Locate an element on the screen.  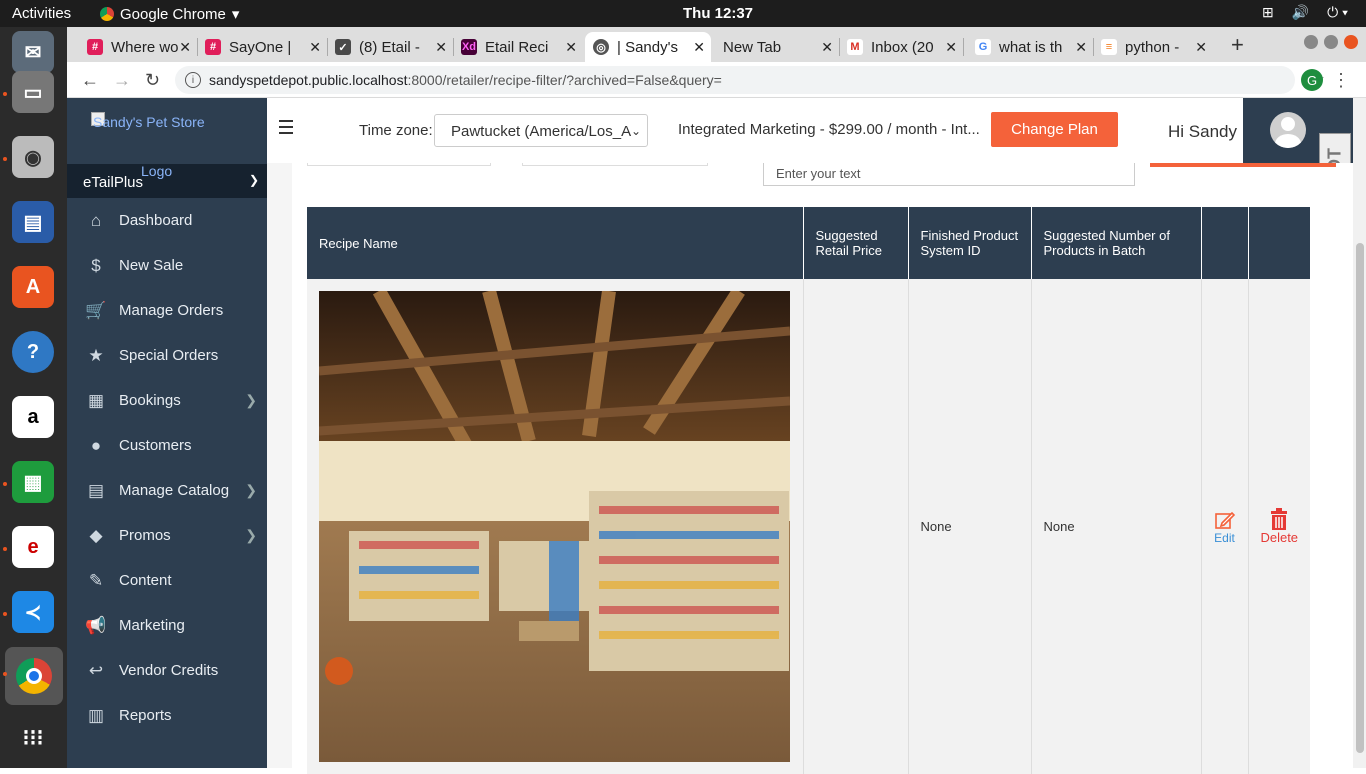
col-retail-price: Suggested Retail Price is located at coordinates (856, 243).